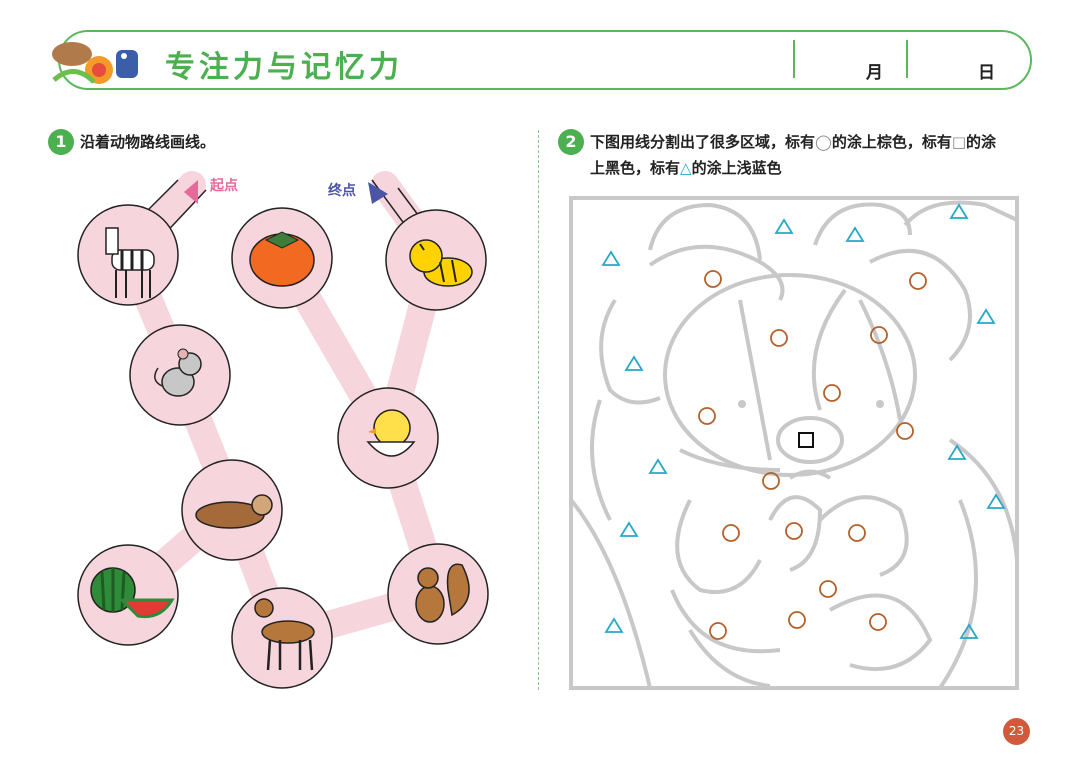 This screenshot has width=1080, height=764. I want to click on page-title: 专注力与记忆力, so click(284, 67).